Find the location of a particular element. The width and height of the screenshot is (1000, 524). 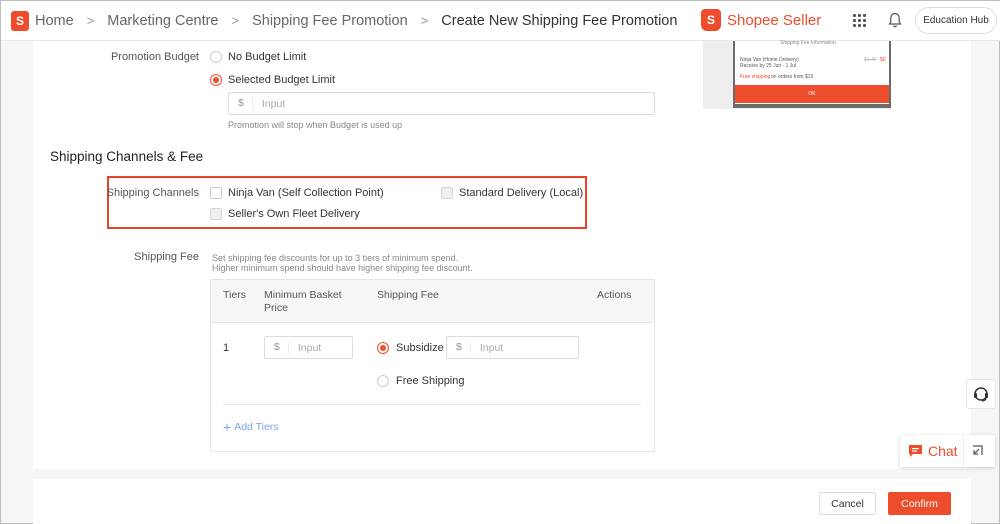

shopee-seller-brand: S Shopee Seller is located at coordinates (761, 20).